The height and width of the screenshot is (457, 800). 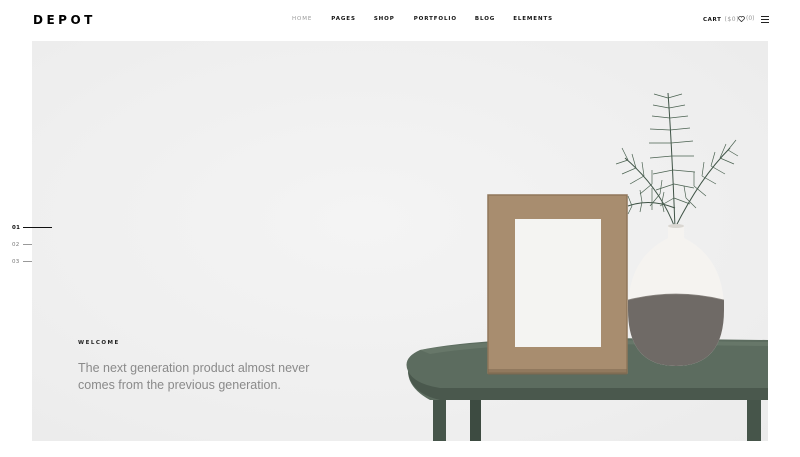 I want to click on hamburger-menu-icon, so click(x=765, y=19).